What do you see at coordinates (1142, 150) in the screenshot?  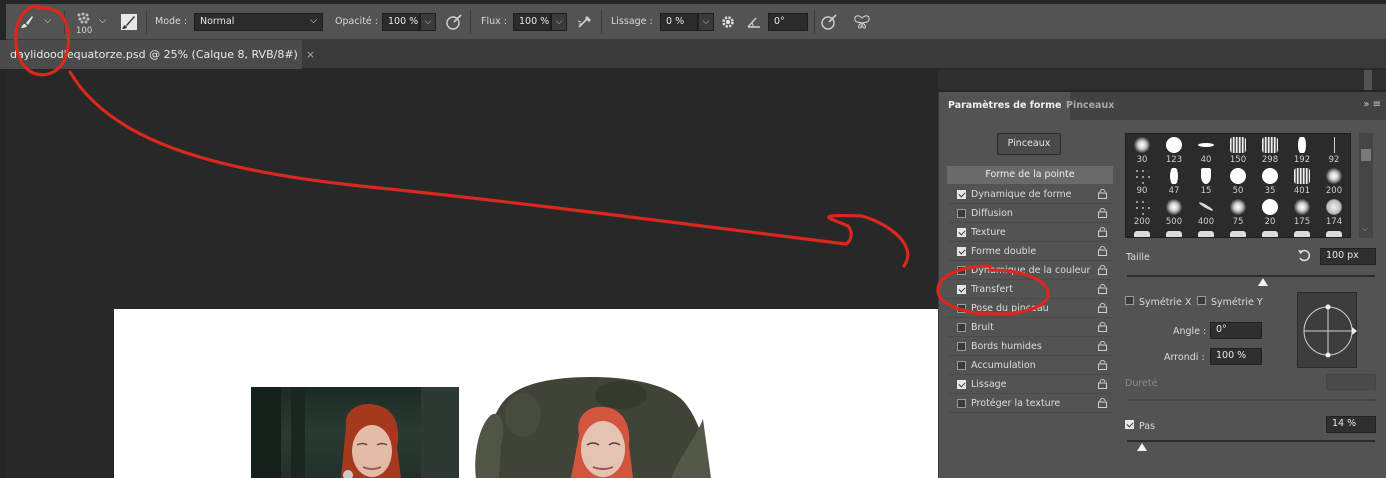 I see `brush-preset: 30` at bounding box center [1142, 150].